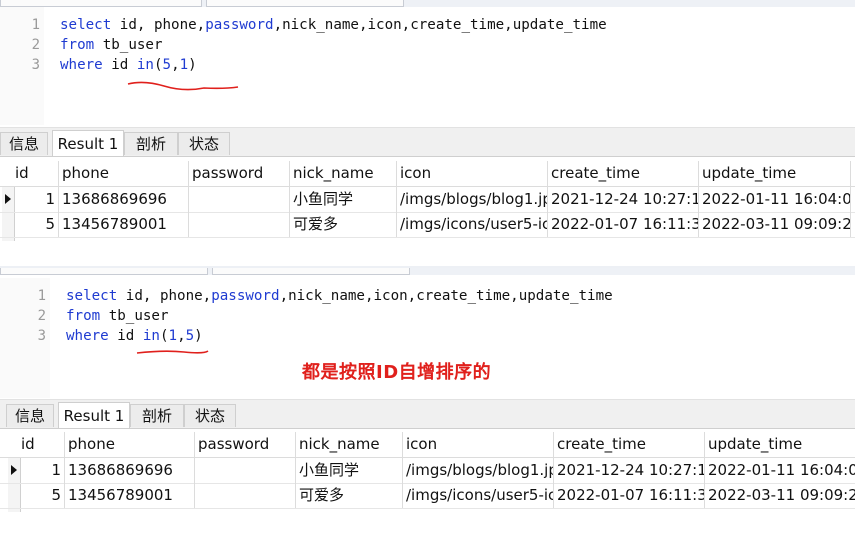 The image size is (855, 534). Describe the element at coordinates (35, 45) in the screenshot. I see `line-number: 2` at that location.